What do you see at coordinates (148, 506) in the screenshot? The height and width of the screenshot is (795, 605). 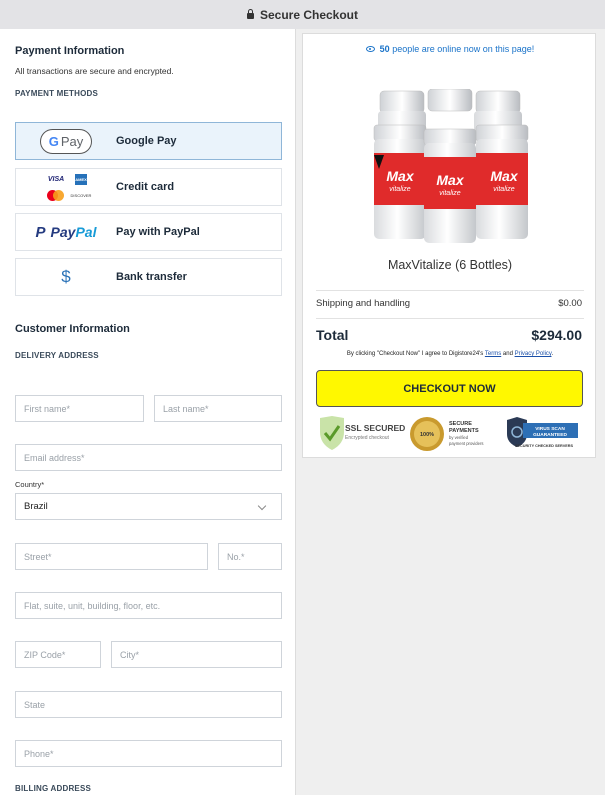 I see `country-select: Brazil` at bounding box center [148, 506].